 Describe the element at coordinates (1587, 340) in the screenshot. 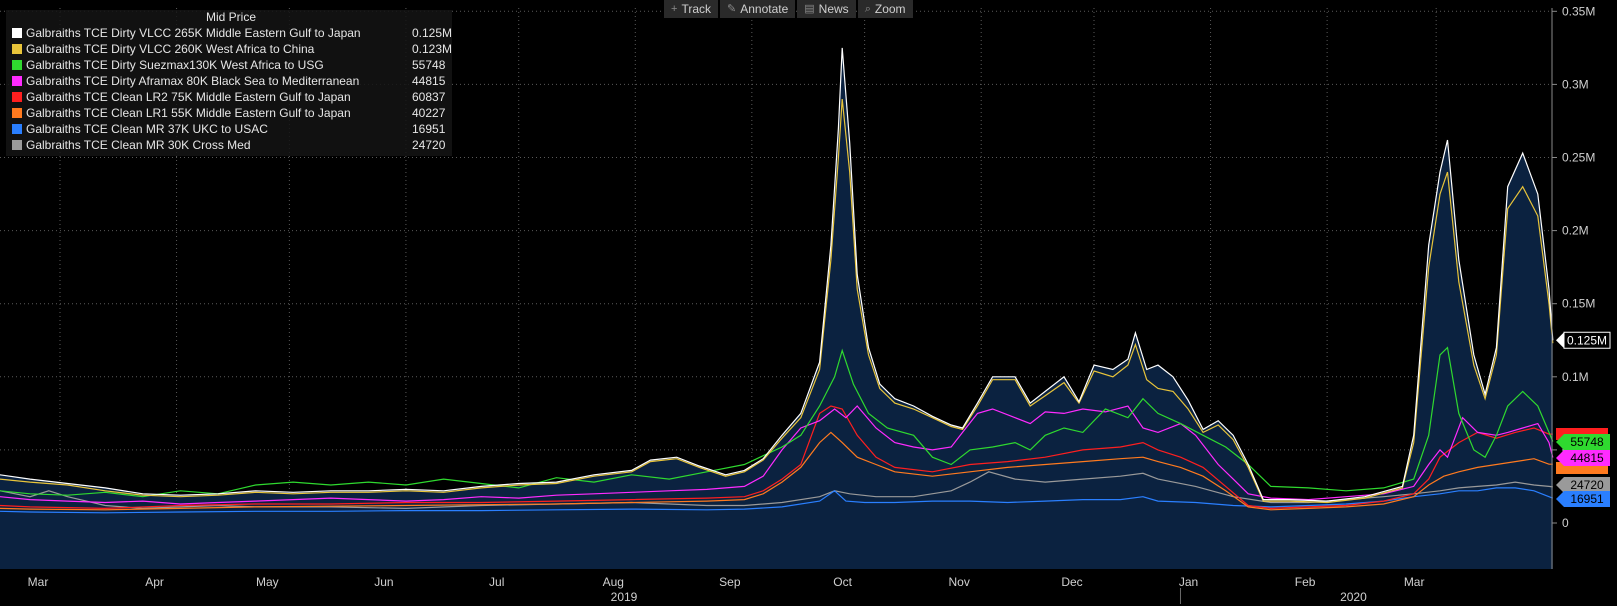

I see `badge-text: 0.125M` at that location.